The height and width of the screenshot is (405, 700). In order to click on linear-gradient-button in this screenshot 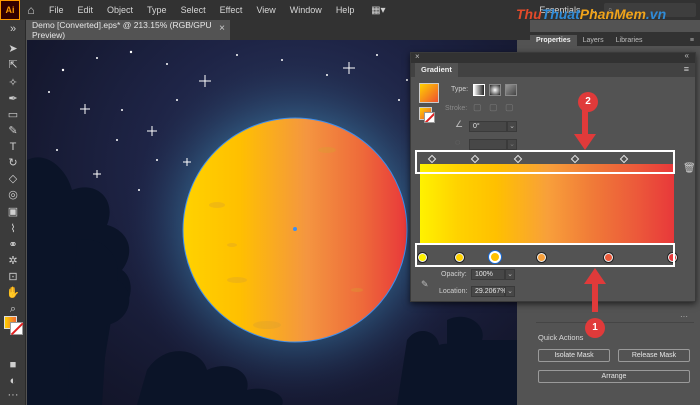, I will do `click(479, 90)`.